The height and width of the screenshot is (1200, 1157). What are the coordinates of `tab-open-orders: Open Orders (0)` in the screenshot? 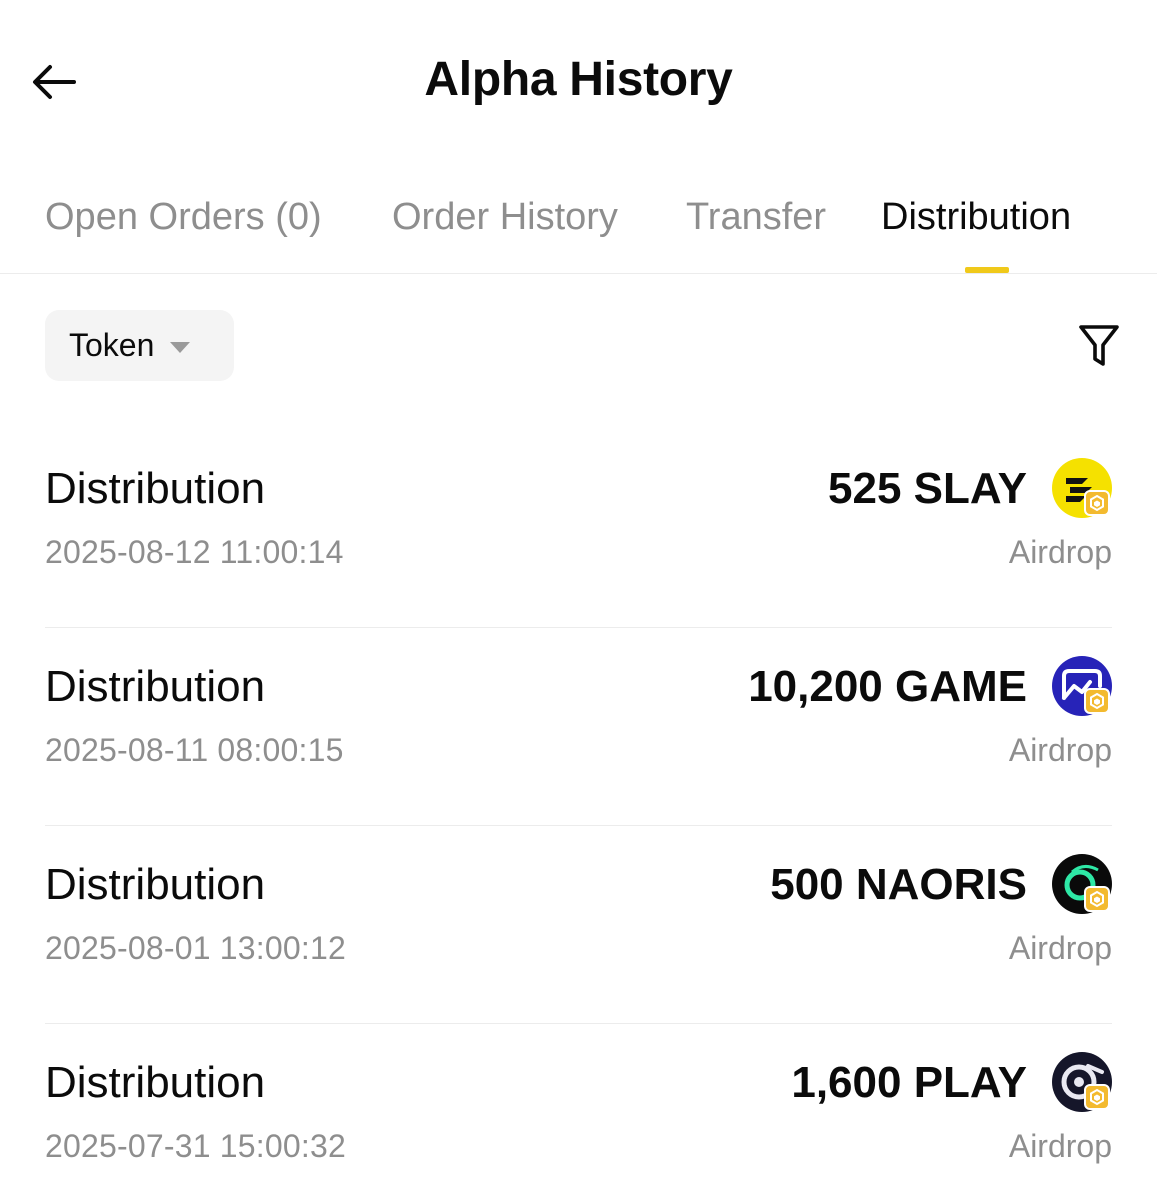 It's located at (183, 217).